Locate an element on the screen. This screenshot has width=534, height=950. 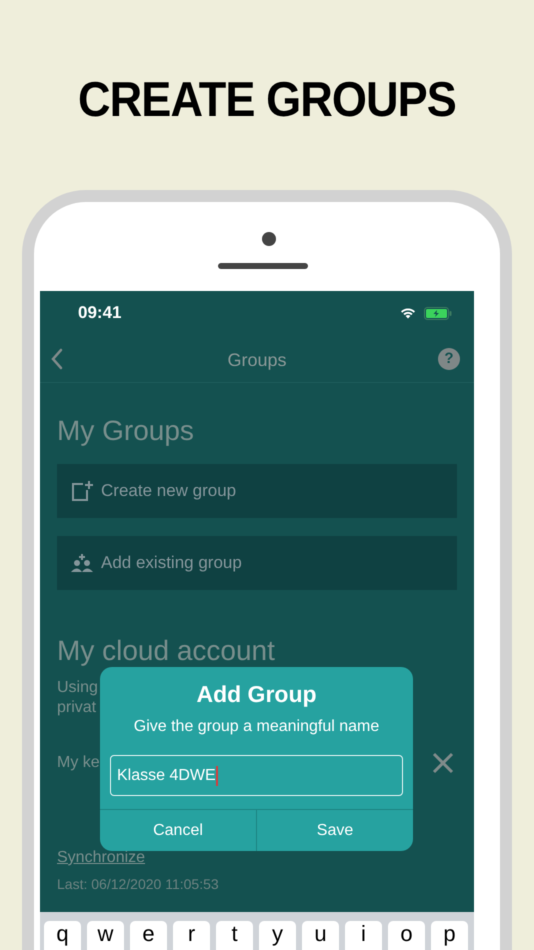
keyboard-key: r is located at coordinates (191, 935).